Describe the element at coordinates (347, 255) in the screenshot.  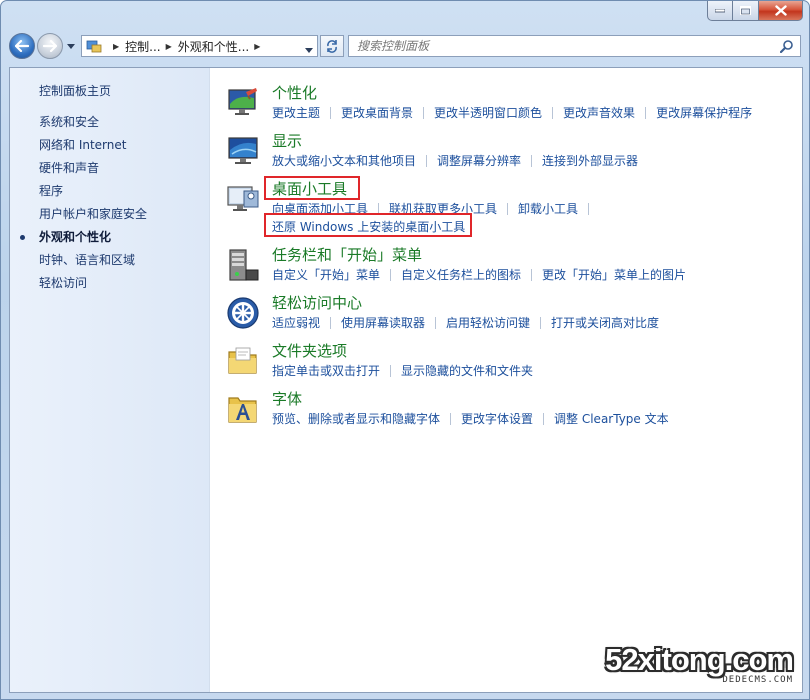
I see `category-title: 任务栏和「开始」菜单` at that location.